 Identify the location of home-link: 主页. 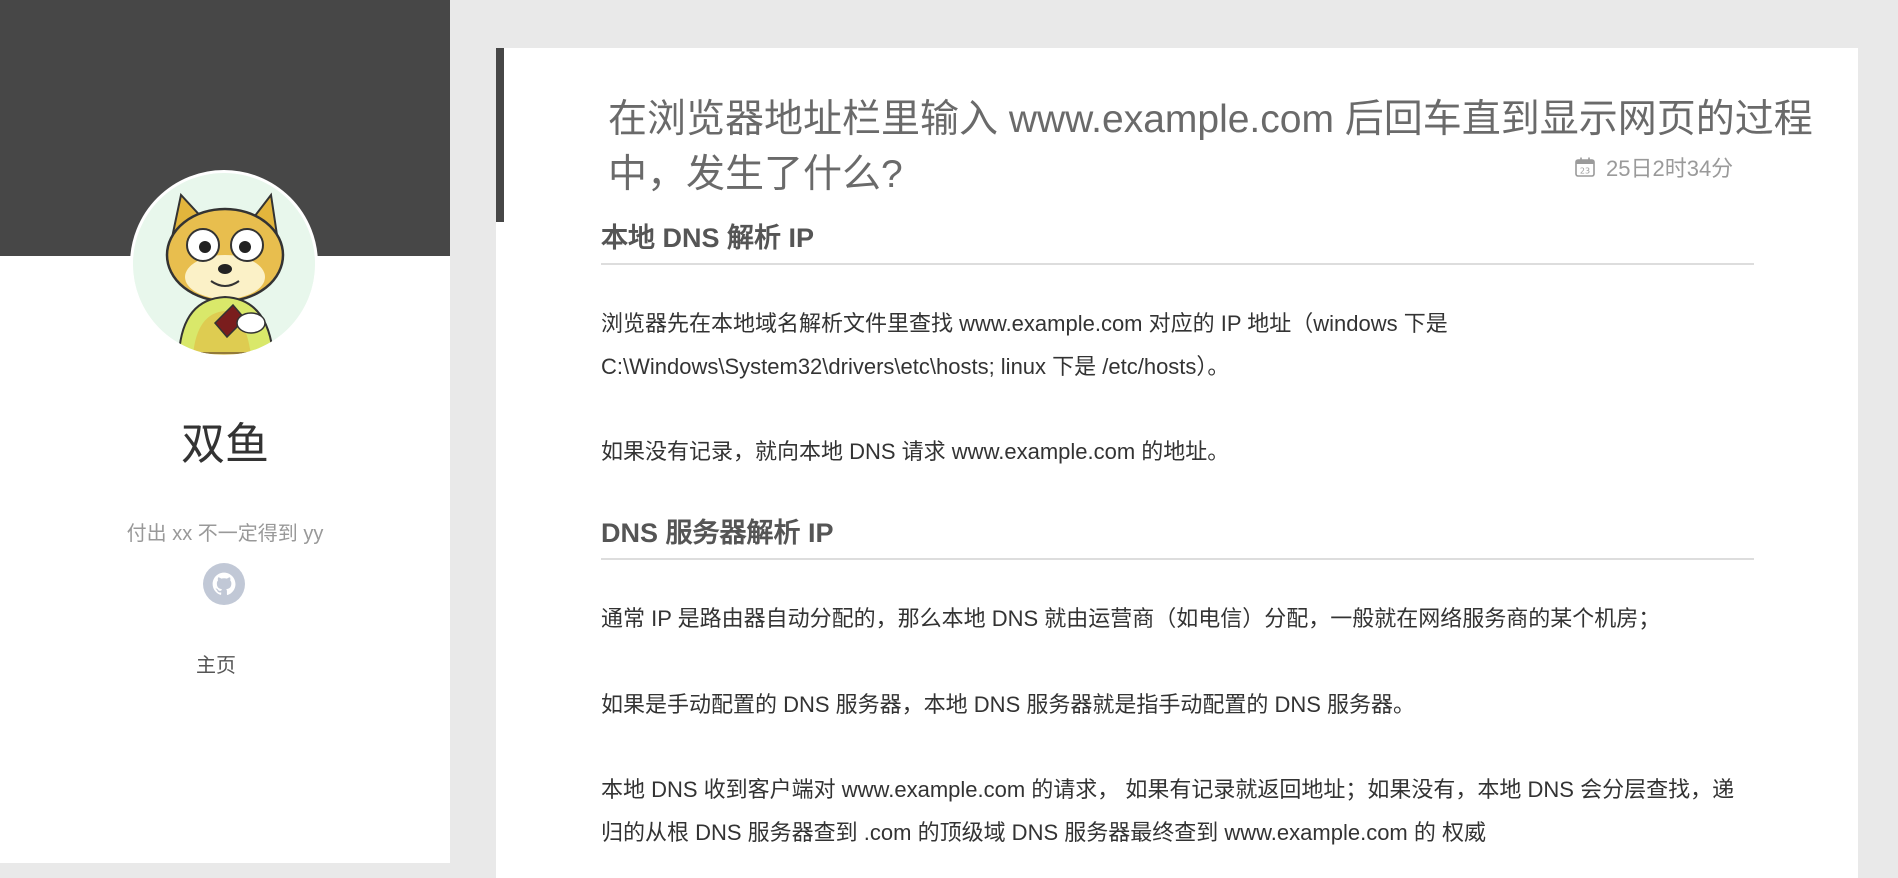
(216, 663).